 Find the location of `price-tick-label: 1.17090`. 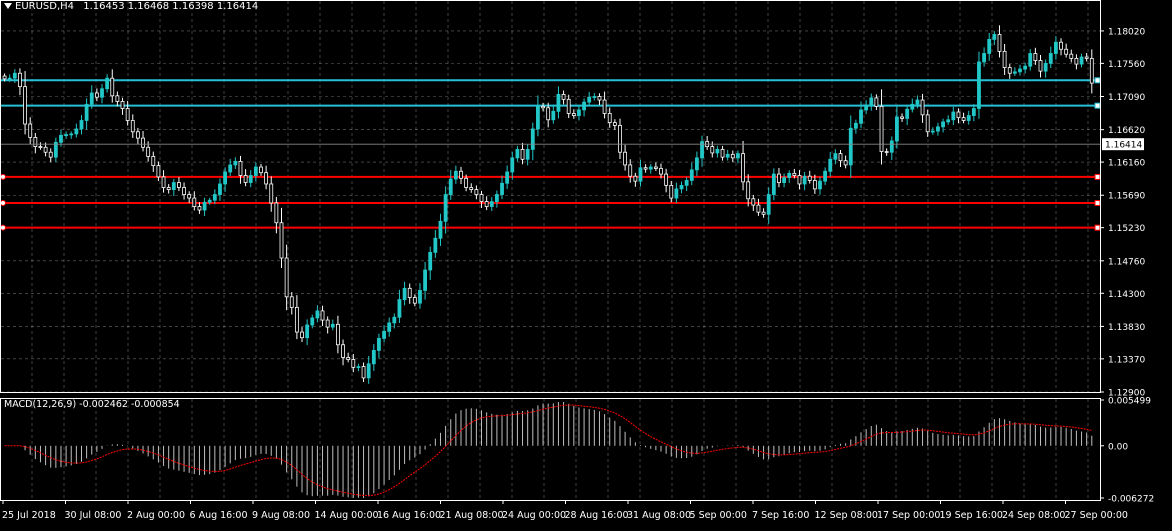

price-tick-label: 1.17090 is located at coordinates (1126, 98).